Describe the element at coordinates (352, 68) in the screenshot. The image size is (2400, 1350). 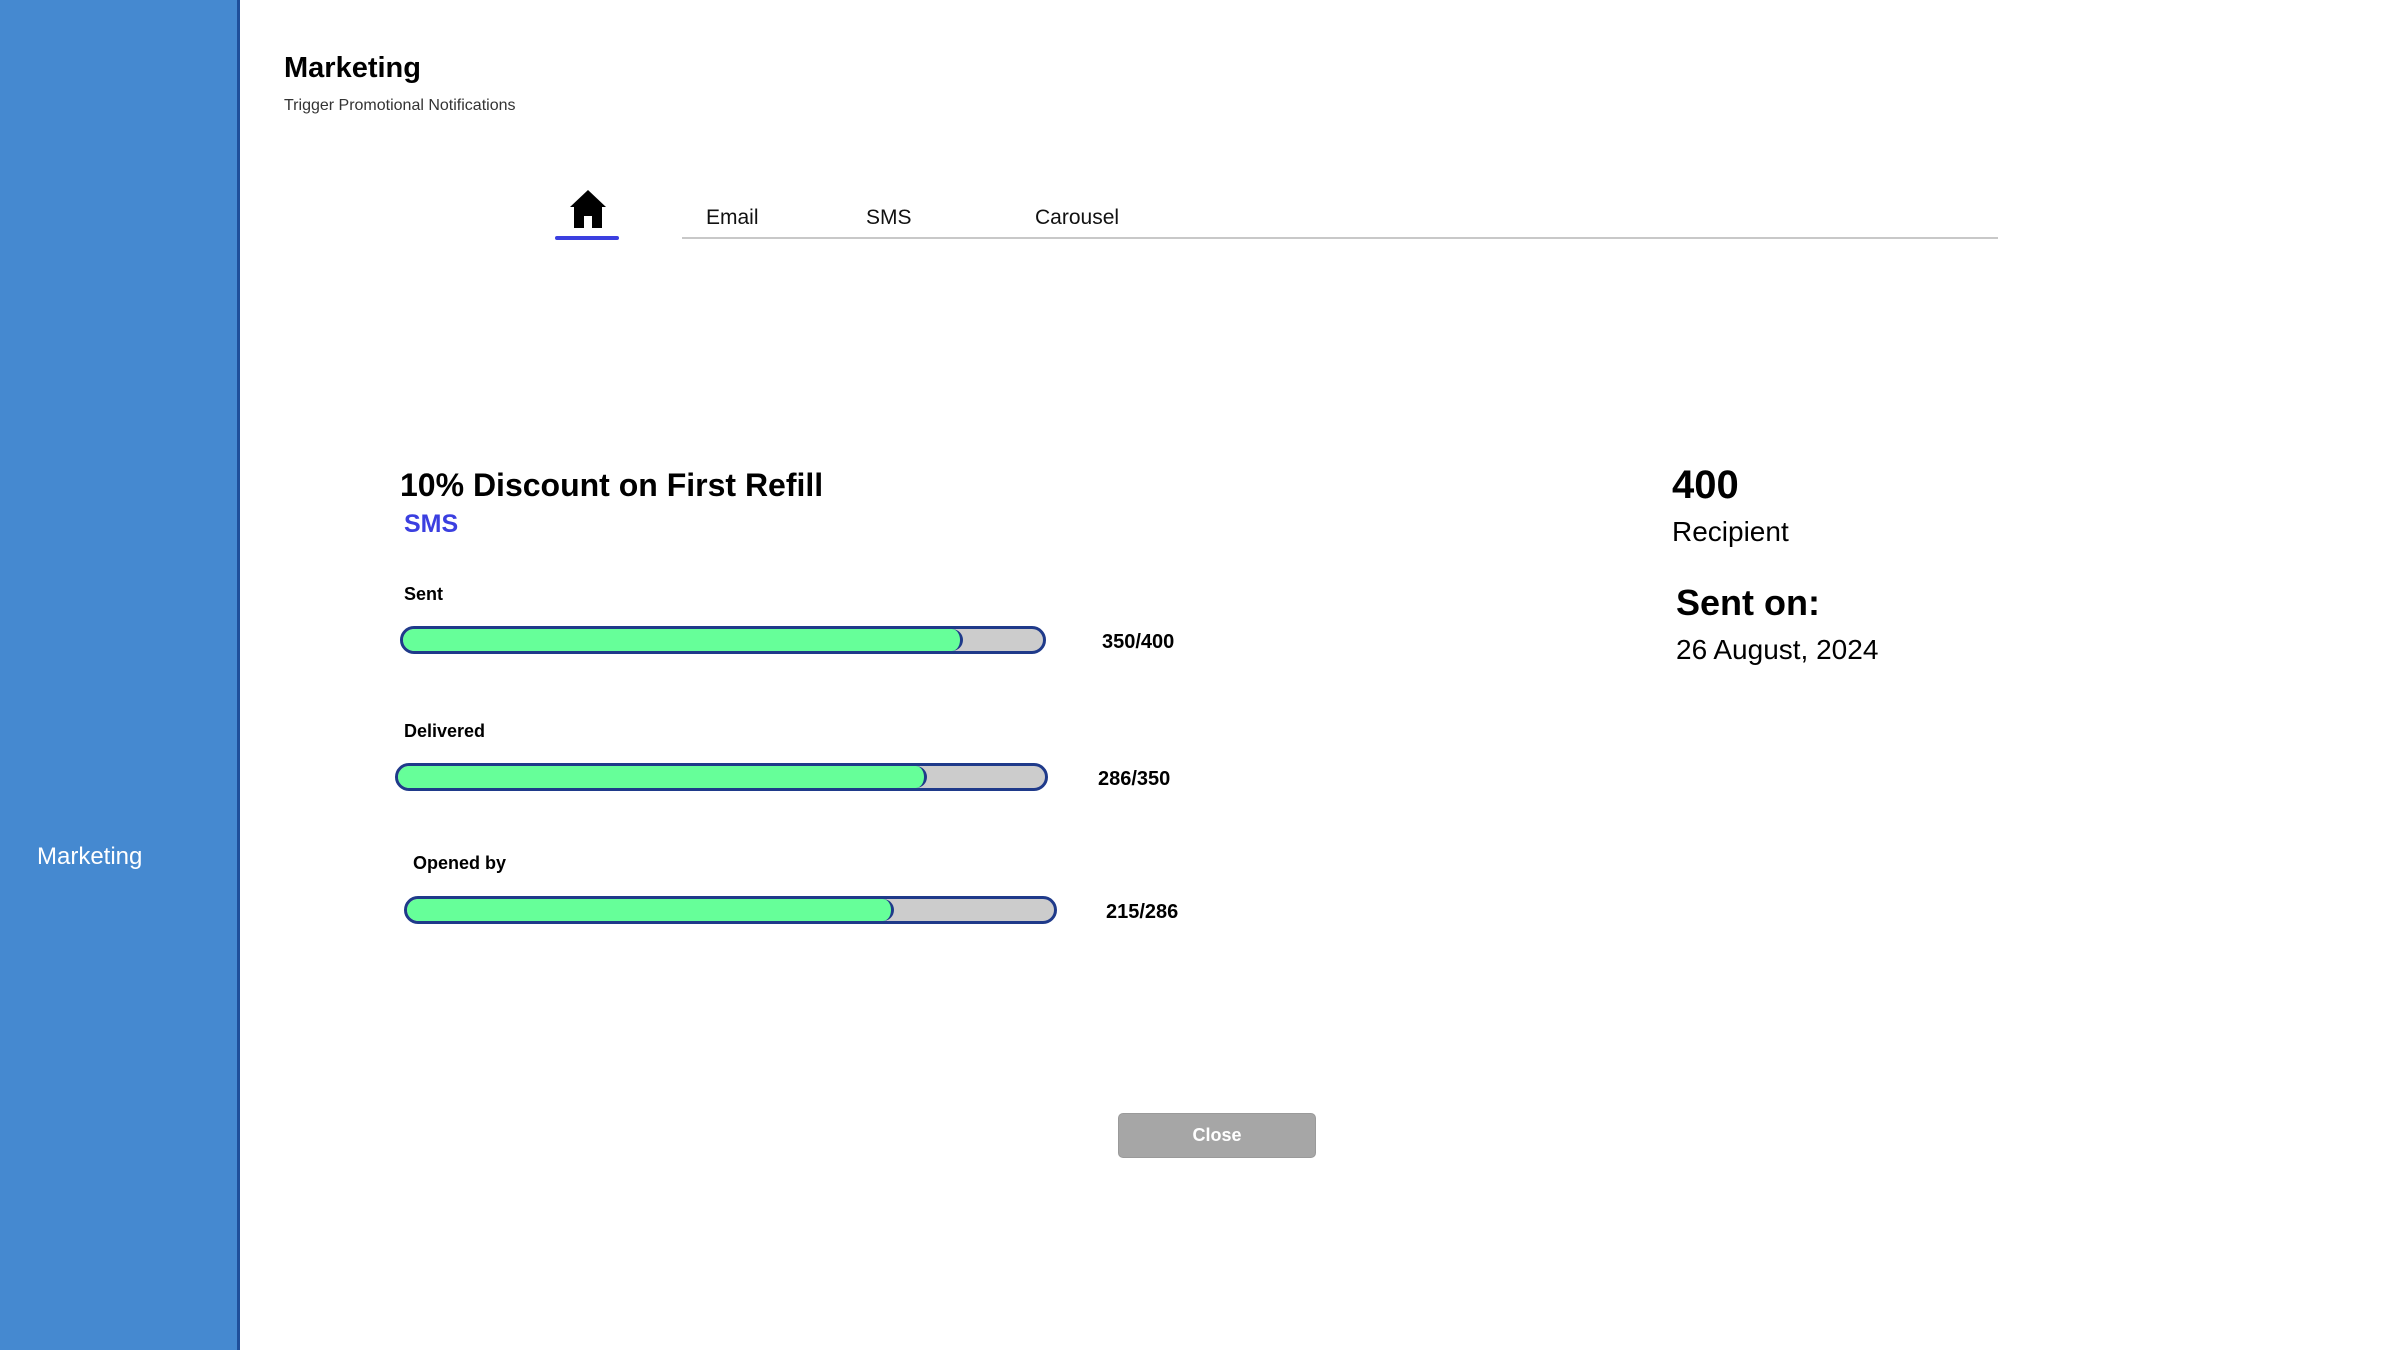
I see `page-title: Marketing` at that location.